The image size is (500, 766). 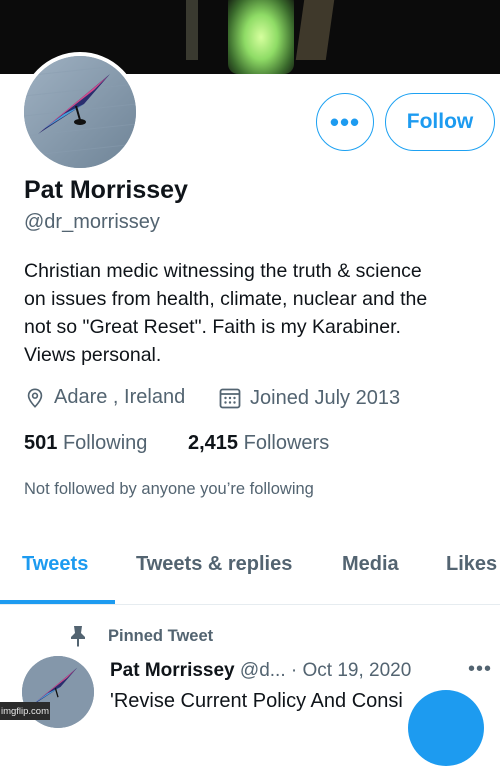 I want to click on avatar-hang-glider-image, so click(x=80, y=112).